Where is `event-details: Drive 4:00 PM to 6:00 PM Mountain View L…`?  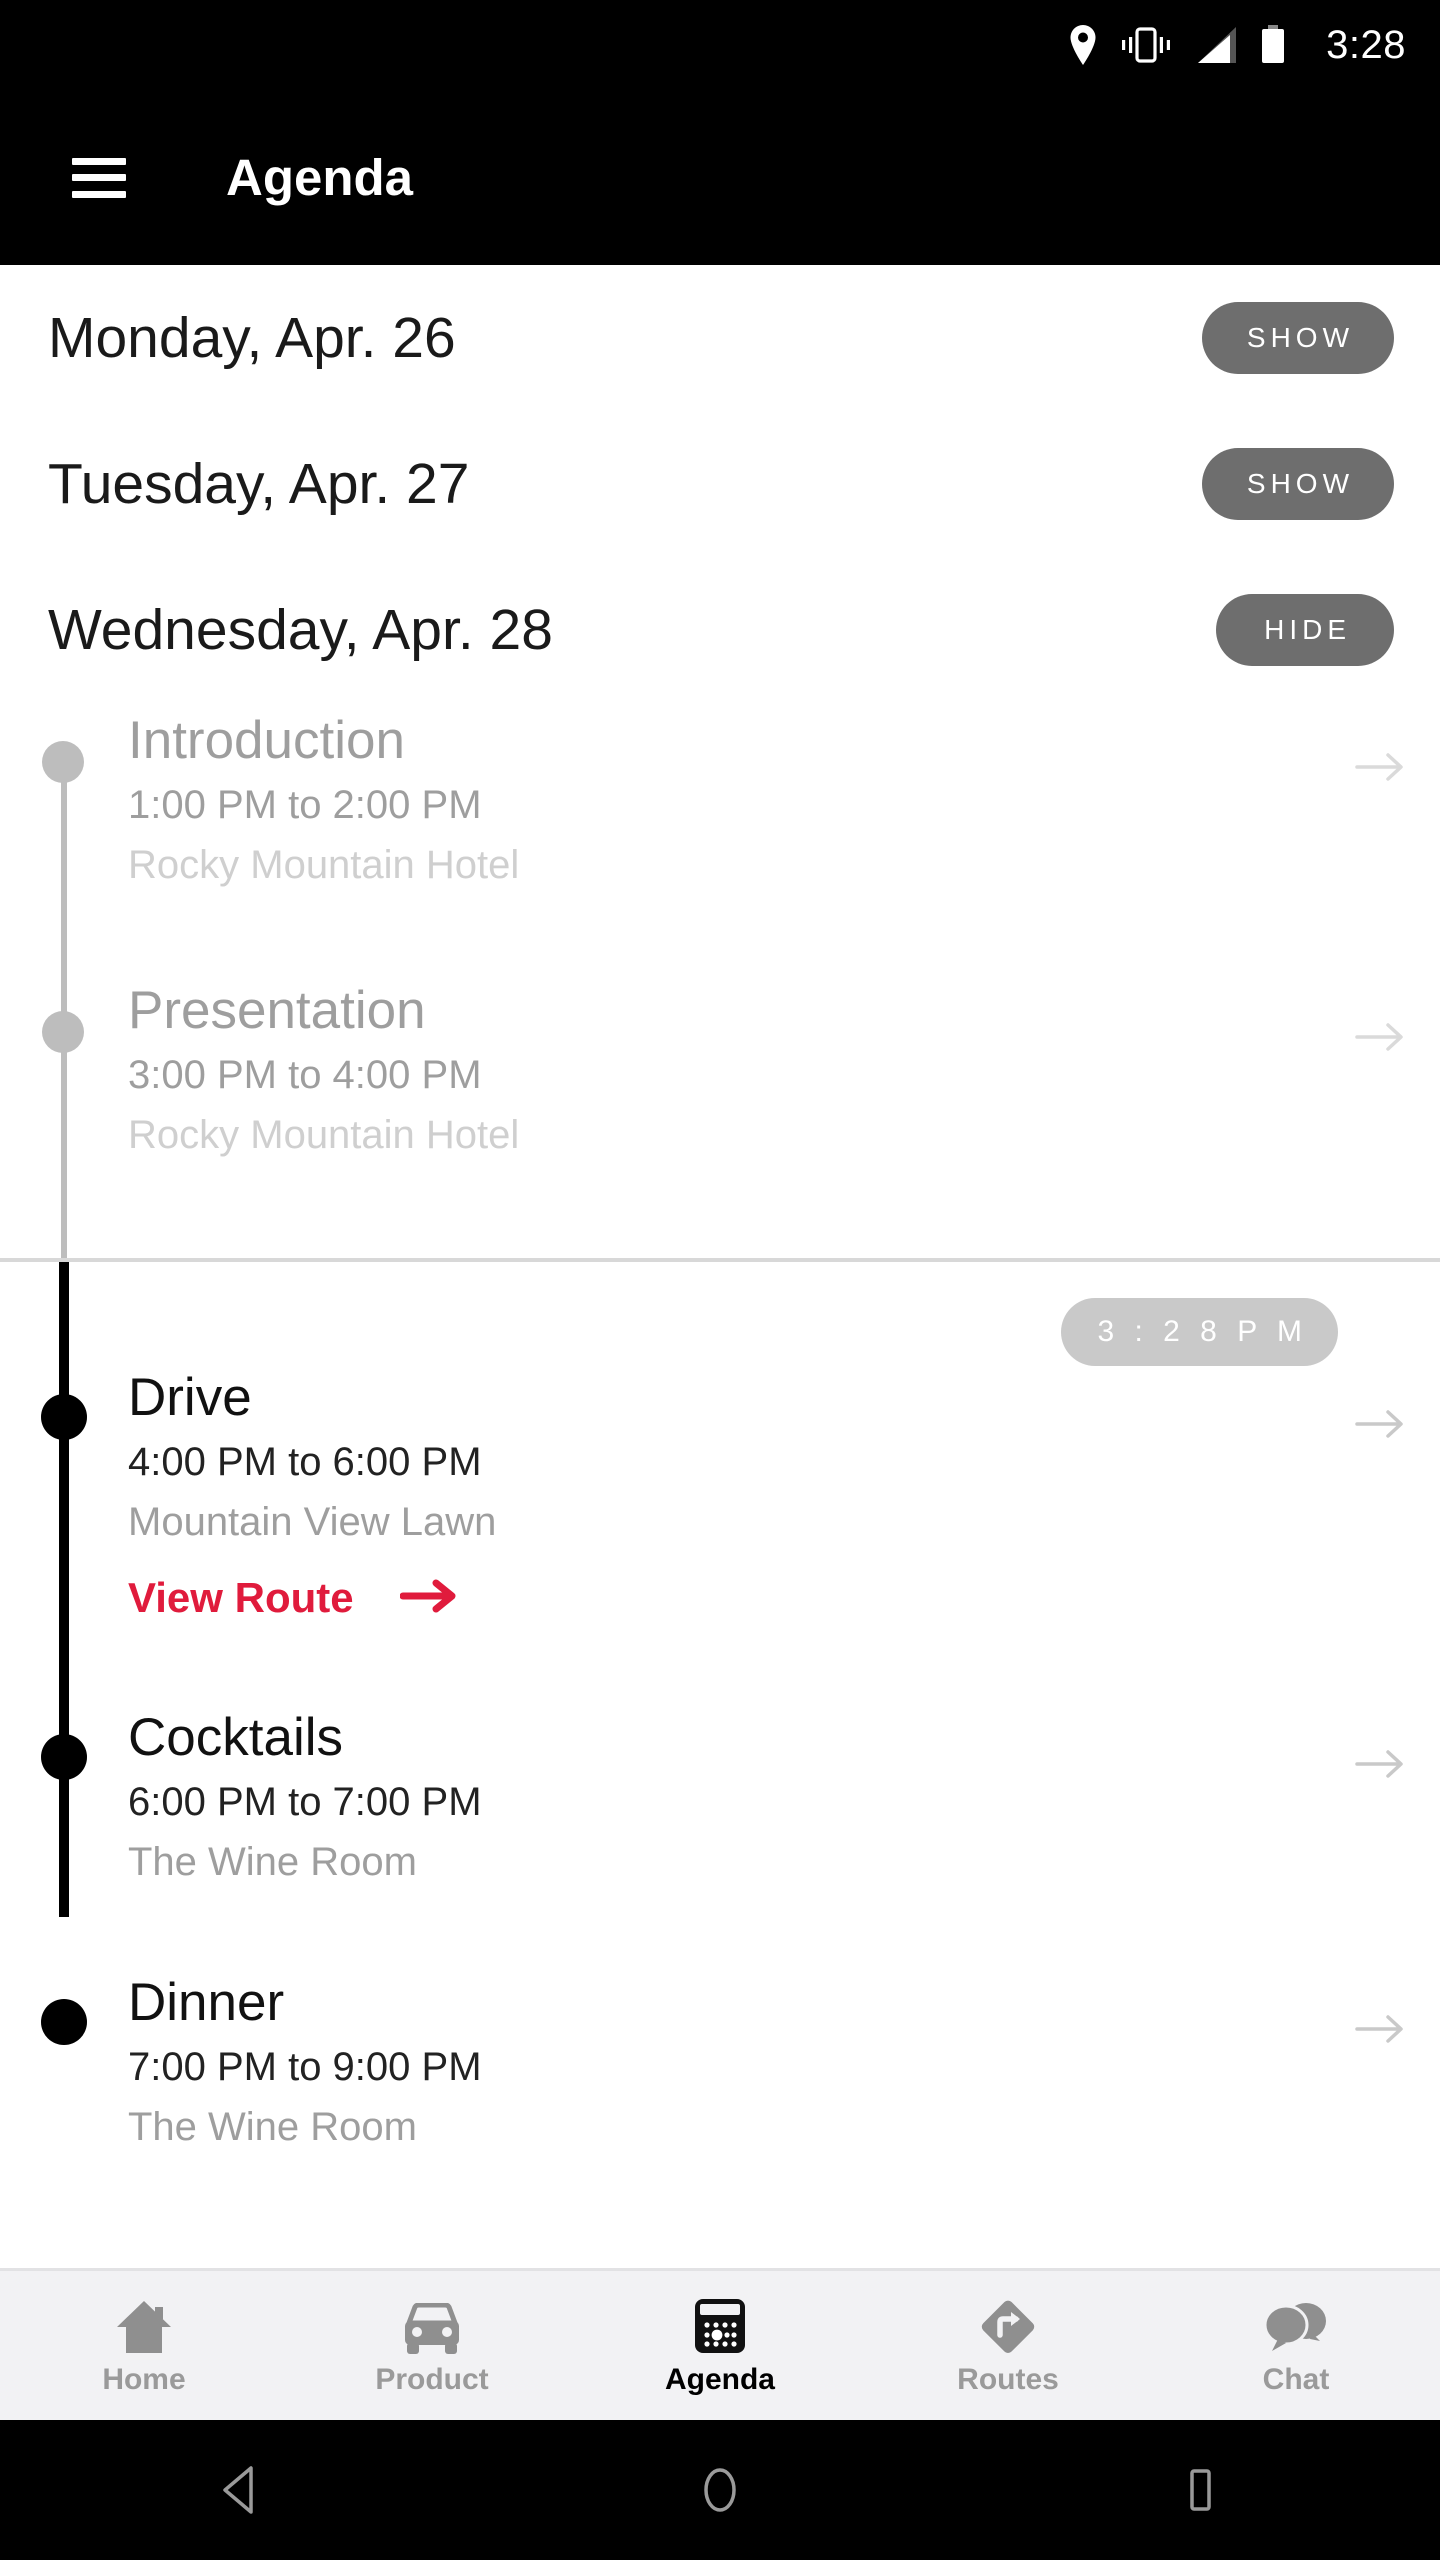 event-details: Drive 4:00 PM to 6:00 PM Mountain View L… is located at coordinates (784, 1495).